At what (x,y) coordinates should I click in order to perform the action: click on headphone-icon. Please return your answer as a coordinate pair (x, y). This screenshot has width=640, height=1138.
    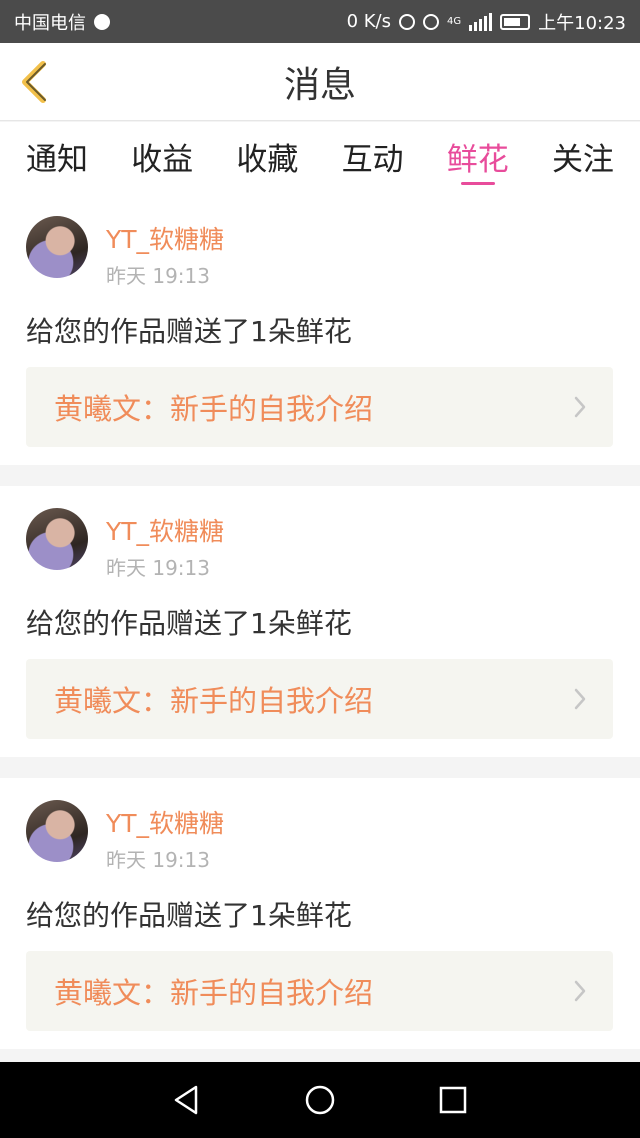
    Looking at the image, I should click on (407, 21).